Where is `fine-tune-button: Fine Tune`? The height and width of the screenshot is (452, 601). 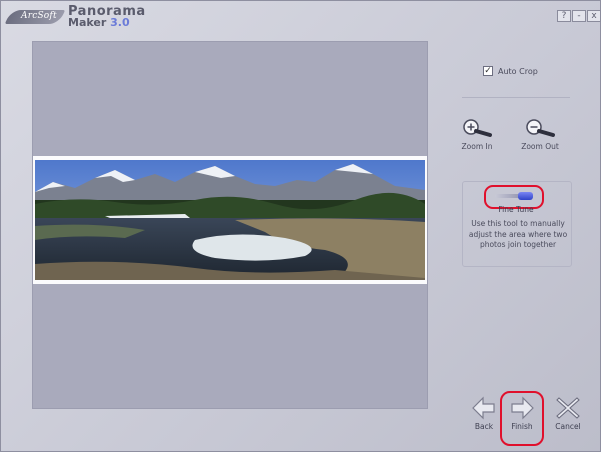
fine-tune-button: Fine Tune is located at coordinates (516, 199).